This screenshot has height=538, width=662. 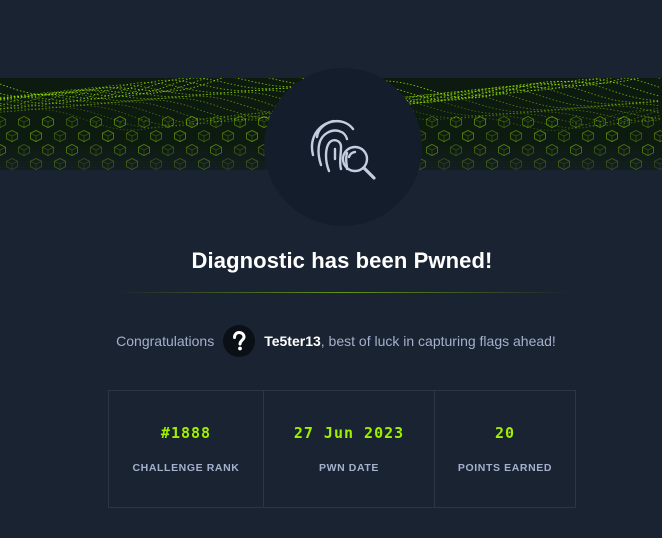 I want to click on stat-pwn-date: 27 Jun 2023 PWN DATE, so click(x=348, y=449).